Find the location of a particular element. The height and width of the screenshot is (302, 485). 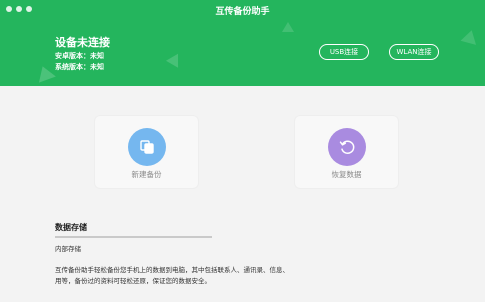

device-status-title: 设备未连接 is located at coordinates (82, 42).